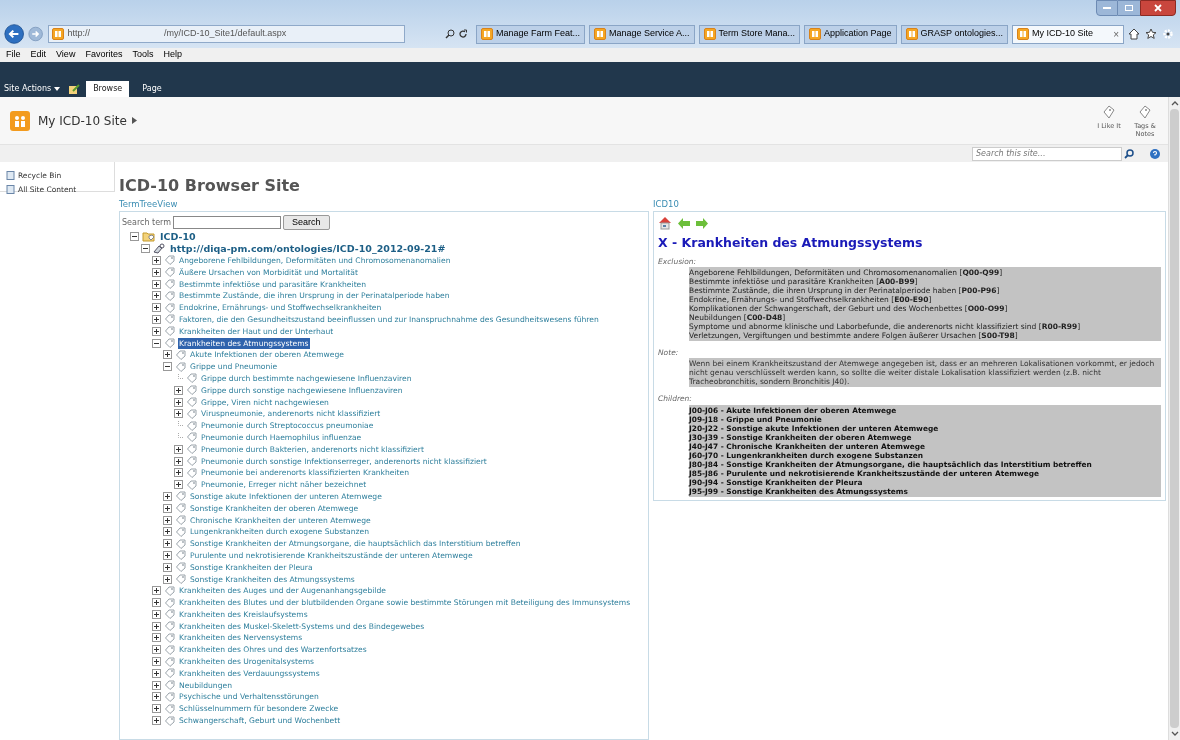  I want to click on ribbon-tab: Page, so click(152, 89).